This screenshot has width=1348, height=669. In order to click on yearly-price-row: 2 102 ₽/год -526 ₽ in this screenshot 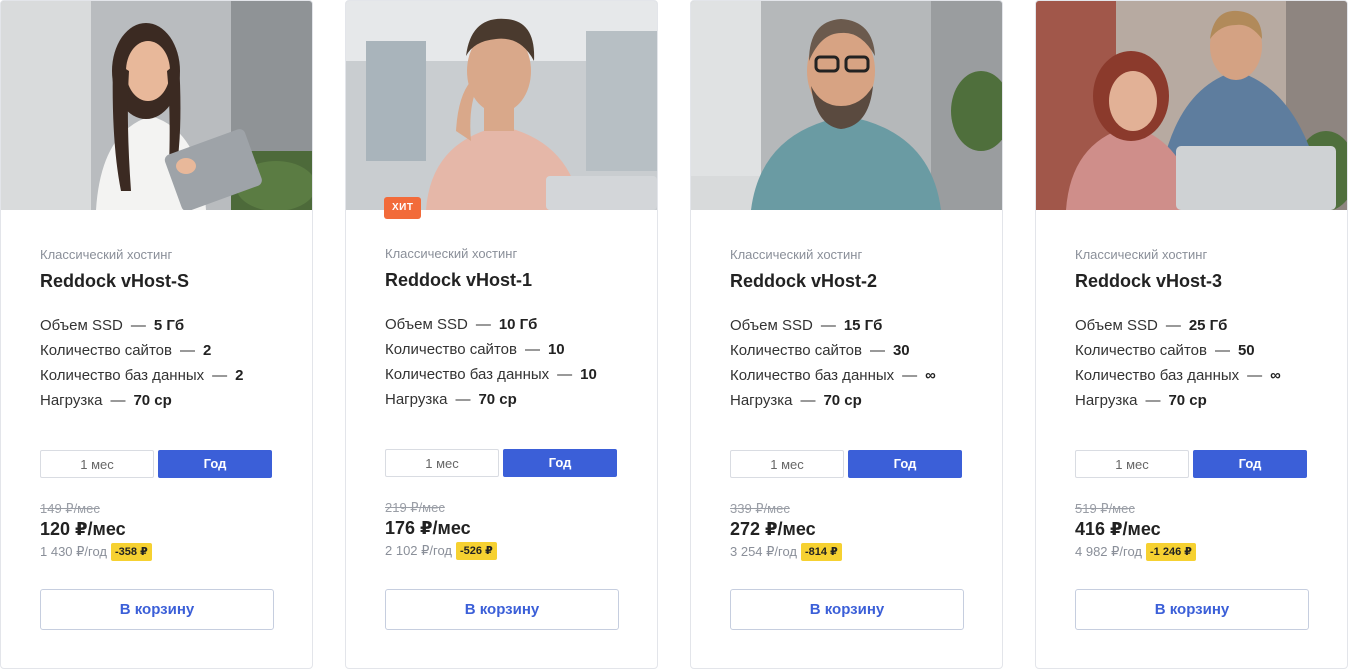, I will do `click(441, 551)`.